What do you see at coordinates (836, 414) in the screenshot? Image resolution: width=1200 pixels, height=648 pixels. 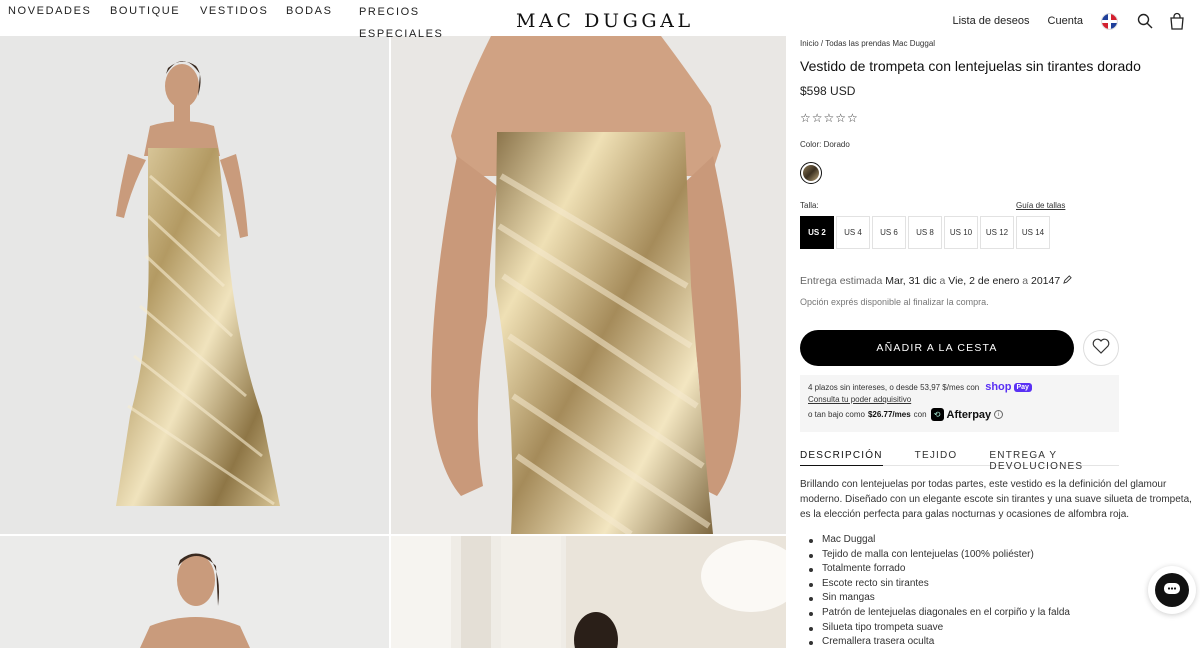 I see `afterpay-prefix: o tan bajo como` at bounding box center [836, 414].